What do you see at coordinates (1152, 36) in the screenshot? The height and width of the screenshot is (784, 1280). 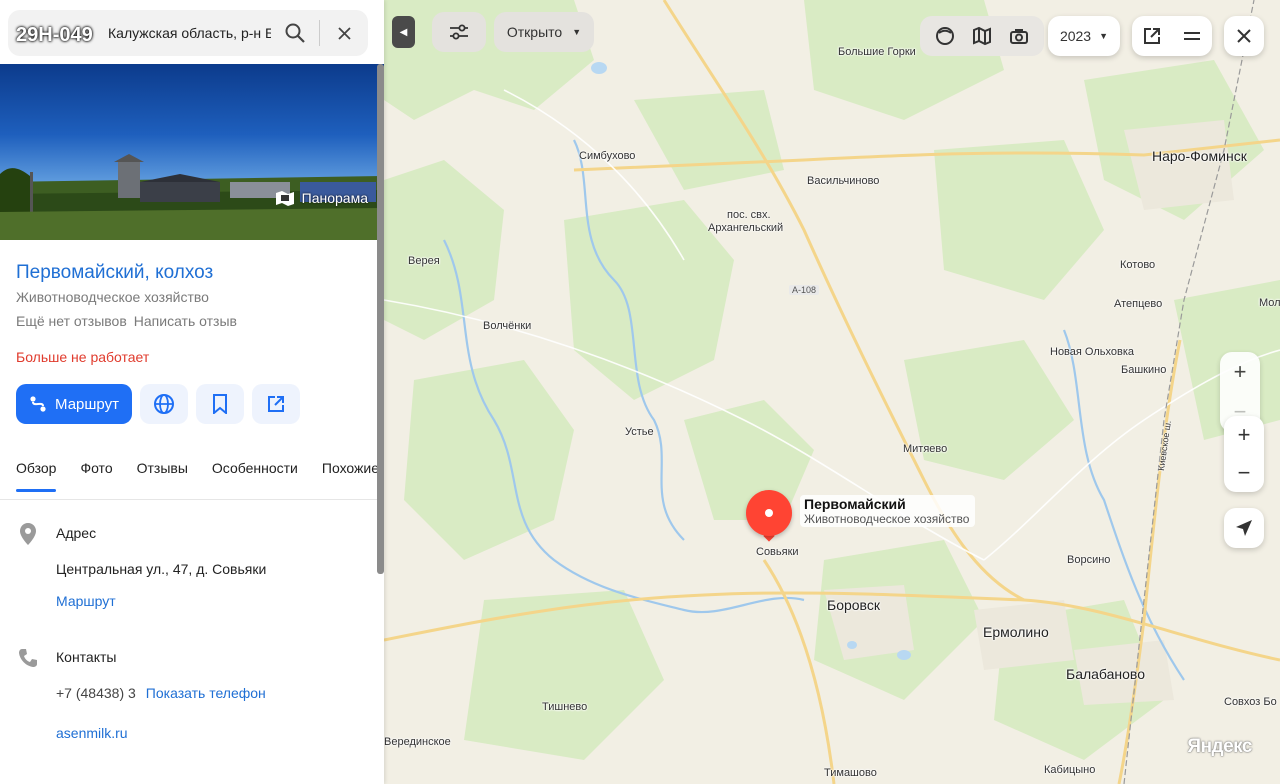 I see `external-link-icon` at bounding box center [1152, 36].